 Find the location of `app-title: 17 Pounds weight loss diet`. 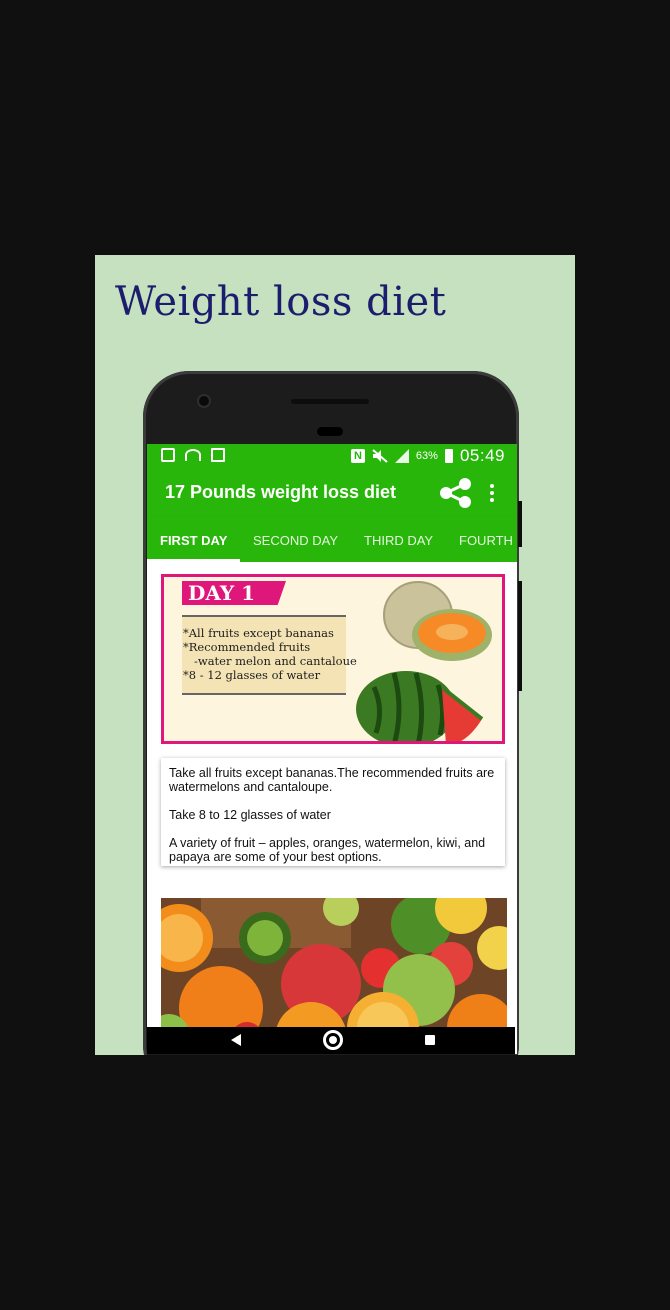

app-title: 17 Pounds weight loss diet is located at coordinates (281, 492).